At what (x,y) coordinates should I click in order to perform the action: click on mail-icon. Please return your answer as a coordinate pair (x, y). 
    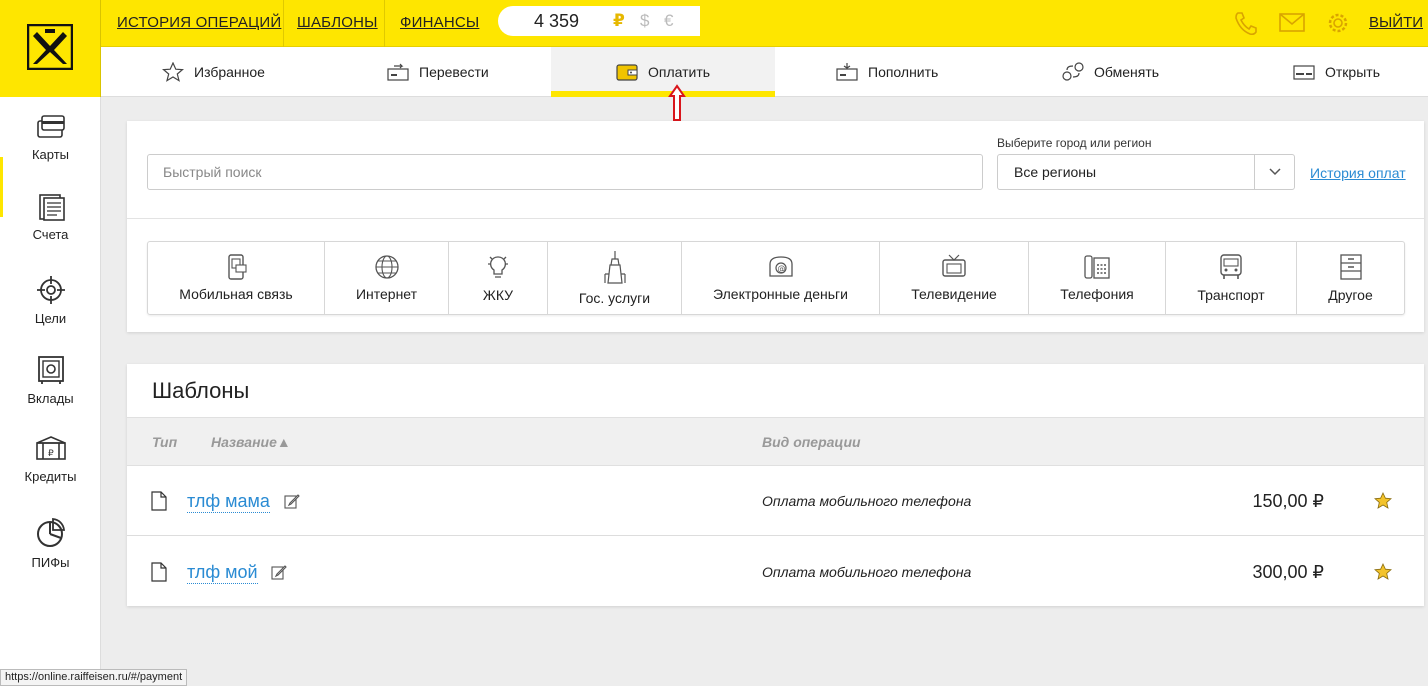
    Looking at the image, I should click on (1292, 23).